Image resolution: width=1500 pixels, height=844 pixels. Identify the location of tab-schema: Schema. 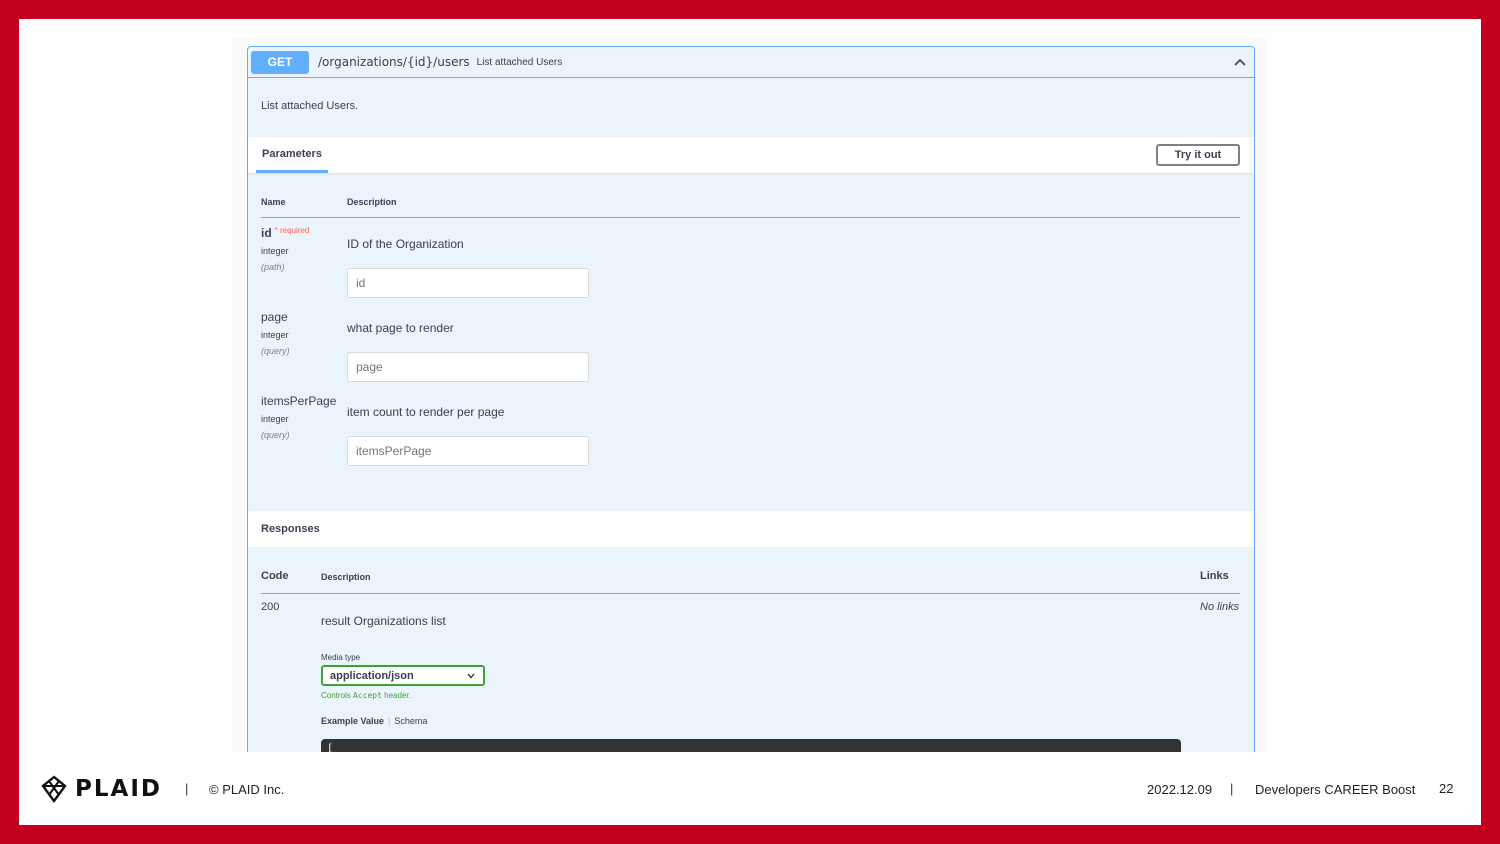
(410, 721).